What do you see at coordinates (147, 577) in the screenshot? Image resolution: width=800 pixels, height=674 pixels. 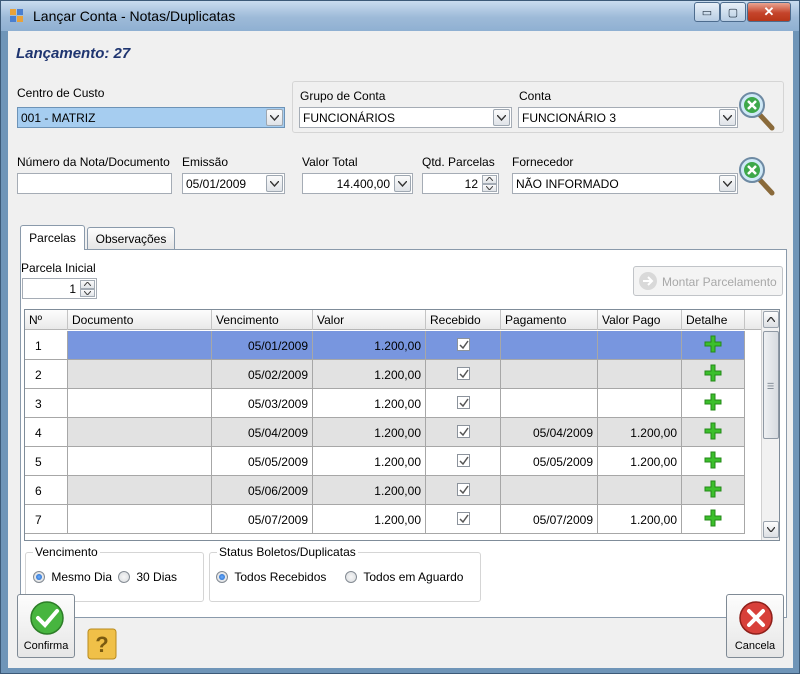 I see `radio-30-dias: 30 Dias` at bounding box center [147, 577].